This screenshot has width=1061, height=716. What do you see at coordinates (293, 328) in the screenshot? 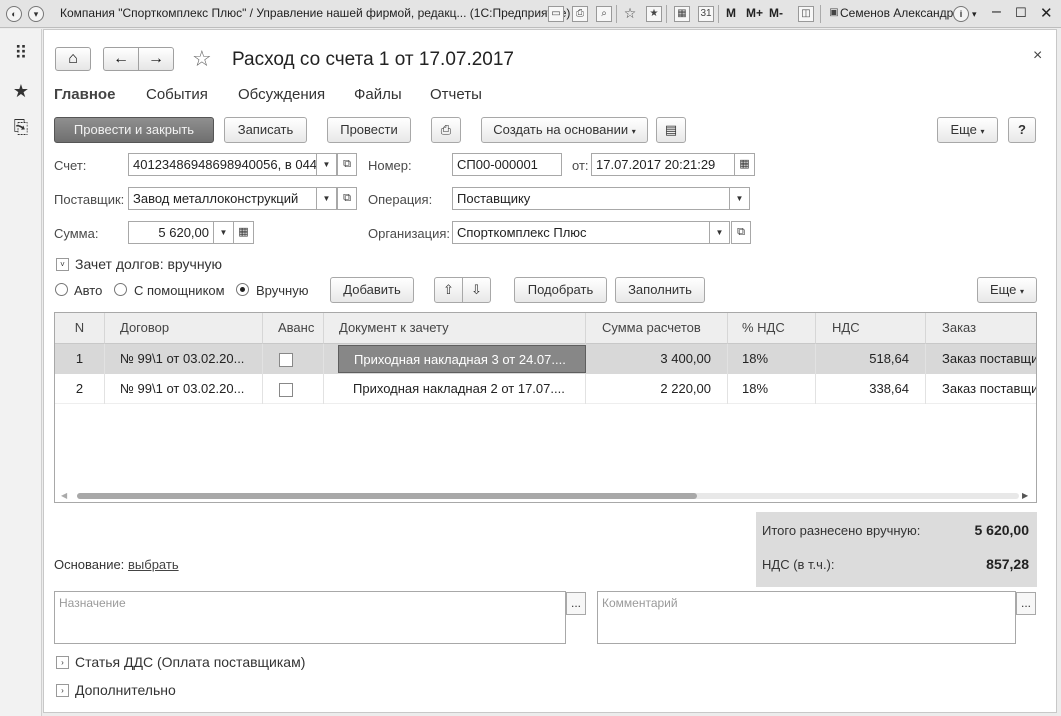
I see `column-header: Аванс` at bounding box center [293, 328].